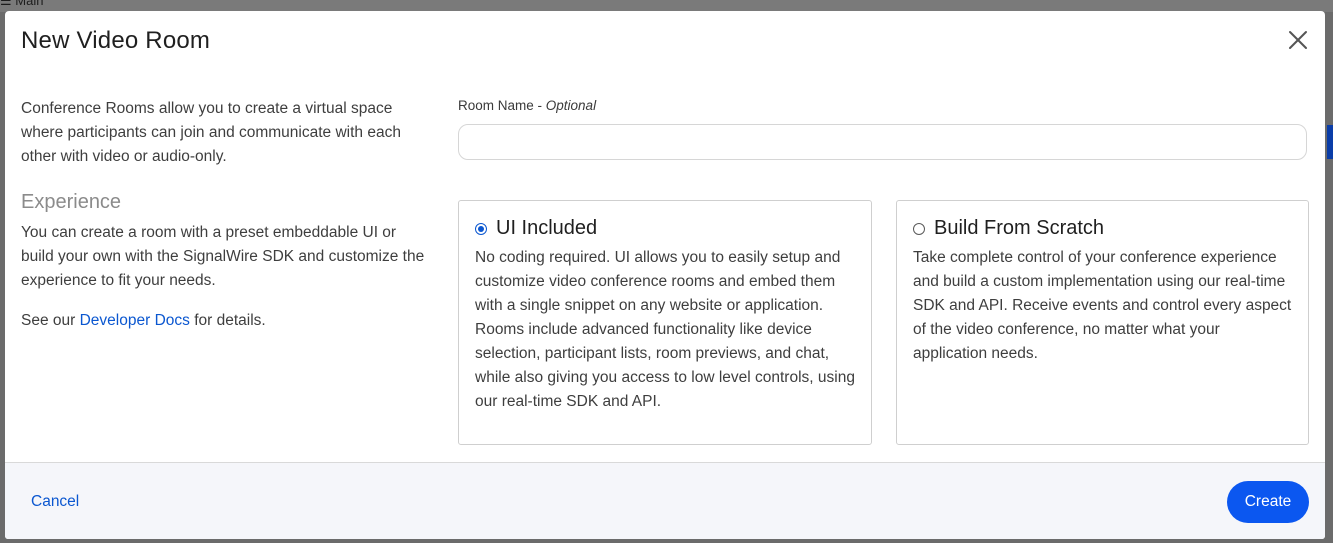  Describe the element at coordinates (22, 4) in the screenshot. I see `background-breadcrumb: ☰ Main` at that location.